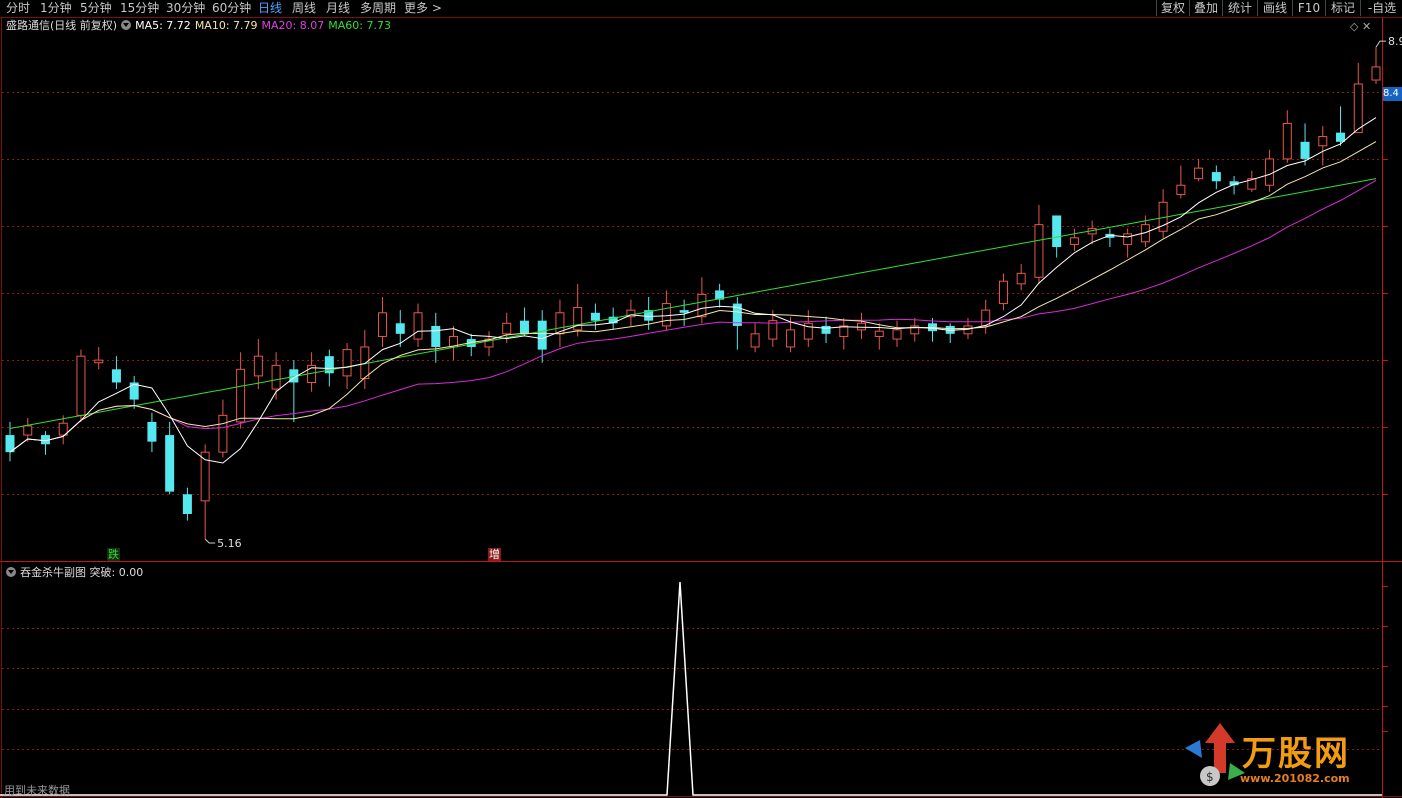  Describe the element at coordinates (293, 25) in the screenshot. I see `ma20-label: MA20: 8.07` at that location.